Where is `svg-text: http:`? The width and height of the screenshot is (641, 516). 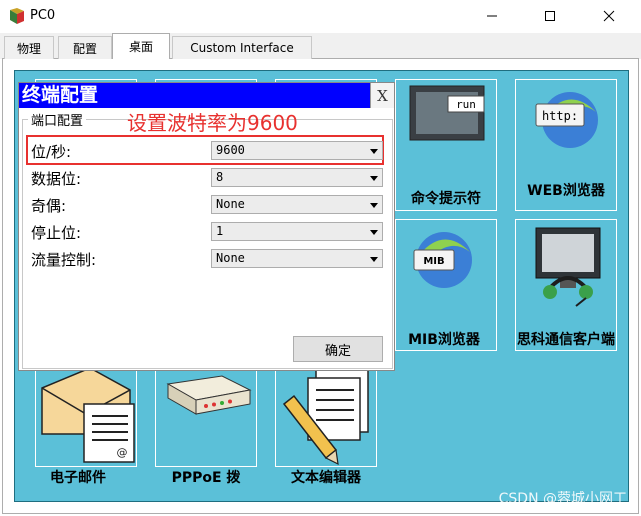 svg-text: http: is located at coordinates (560, 116).